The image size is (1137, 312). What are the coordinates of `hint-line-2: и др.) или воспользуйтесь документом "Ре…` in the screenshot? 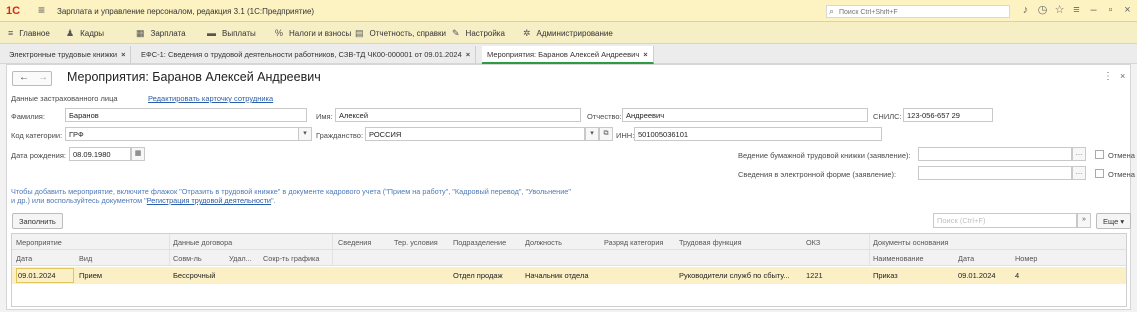 It's located at (143, 200).